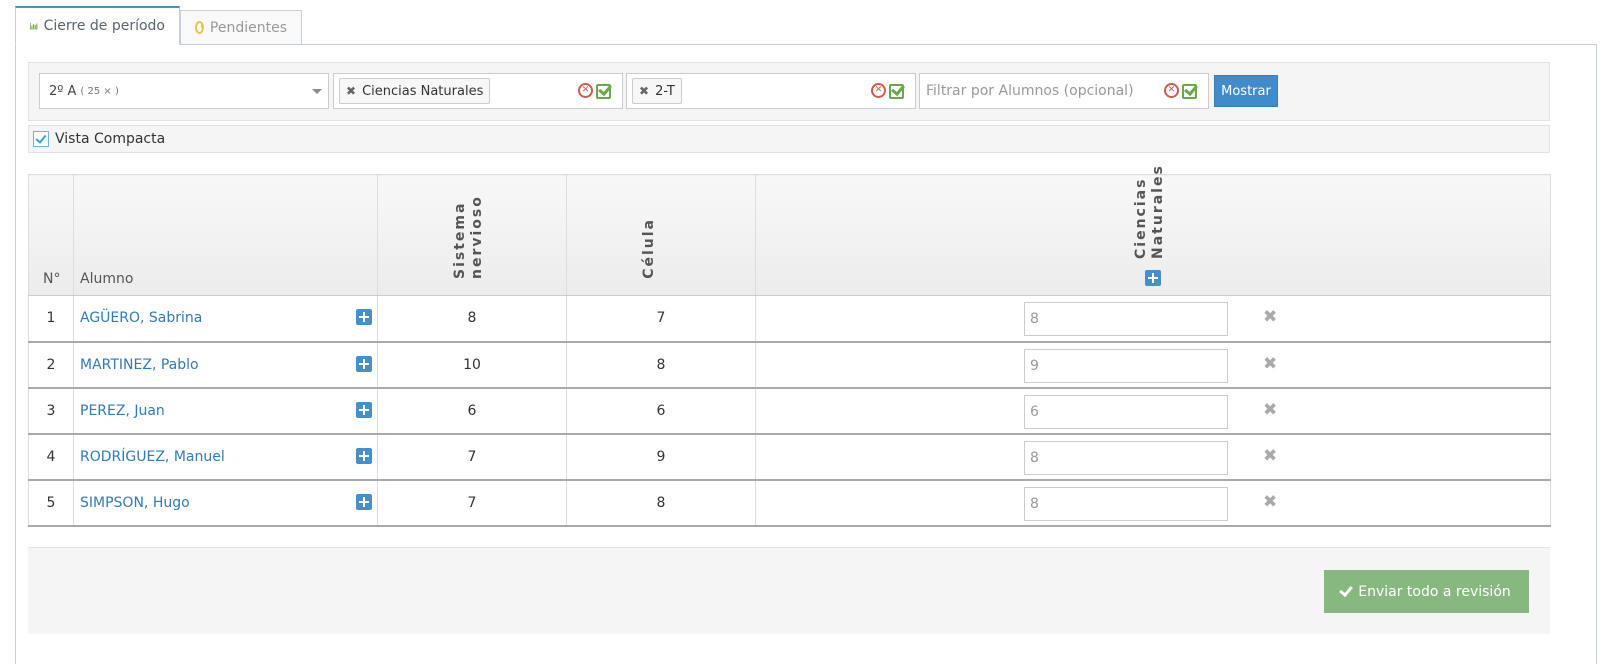 The height and width of the screenshot is (664, 1600). What do you see at coordinates (771, 91) in the screenshot?
I see `period-filter: ✖ 2-T ✕` at bounding box center [771, 91].